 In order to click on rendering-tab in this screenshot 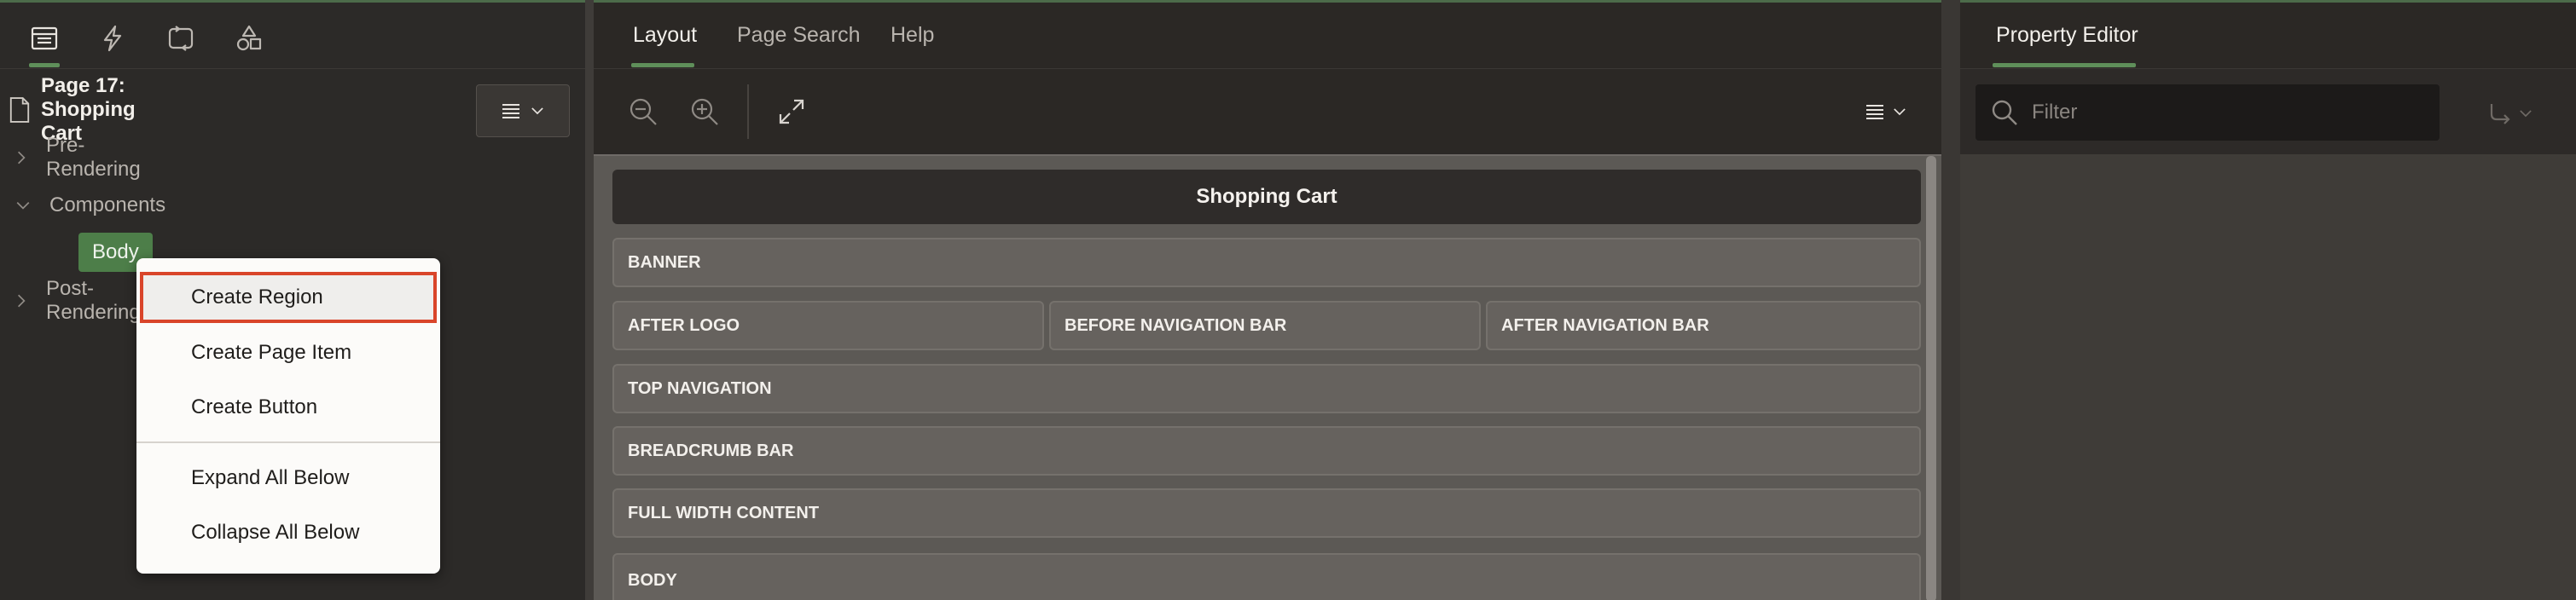, I will do `click(44, 38)`.